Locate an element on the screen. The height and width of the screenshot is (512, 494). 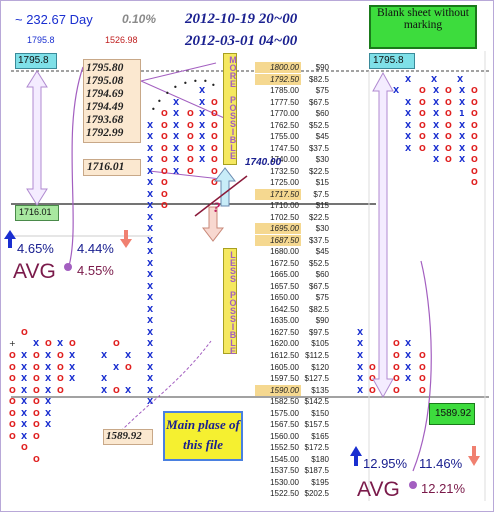
level-price: 1552.50 is located at coordinates (284, 448).